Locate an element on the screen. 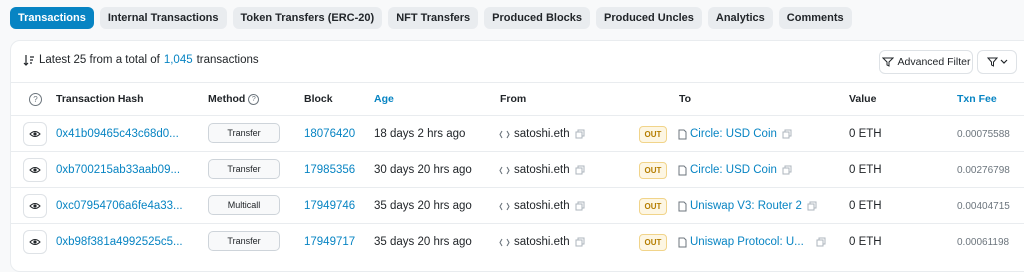 This screenshot has width=1024, height=272. header-block: Block is located at coordinates (318, 99).